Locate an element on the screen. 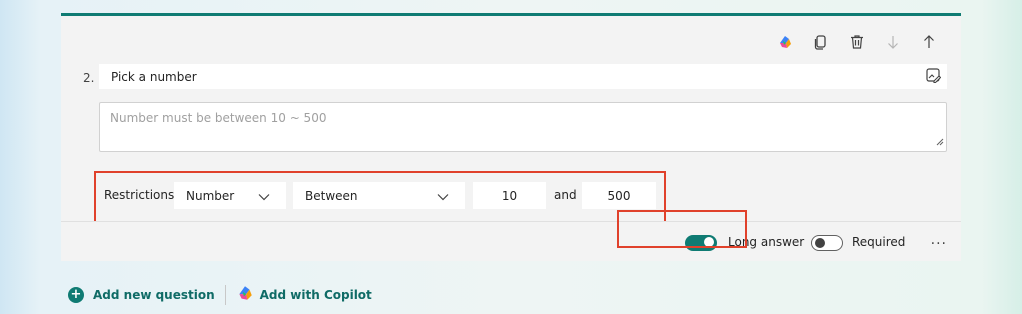 The height and width of the screenshot is (314, 1022). required-toggle is located at coordinates (827, 243).